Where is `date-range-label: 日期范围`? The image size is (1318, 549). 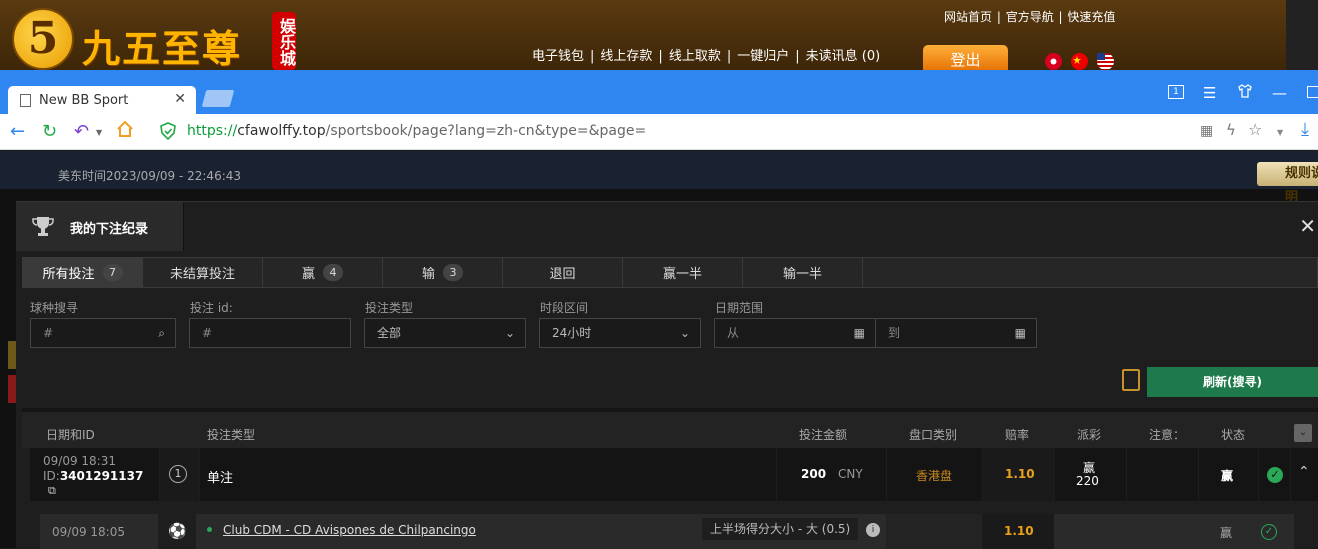
date-range-label: 日期范围 is located at coordinates (739, 308).